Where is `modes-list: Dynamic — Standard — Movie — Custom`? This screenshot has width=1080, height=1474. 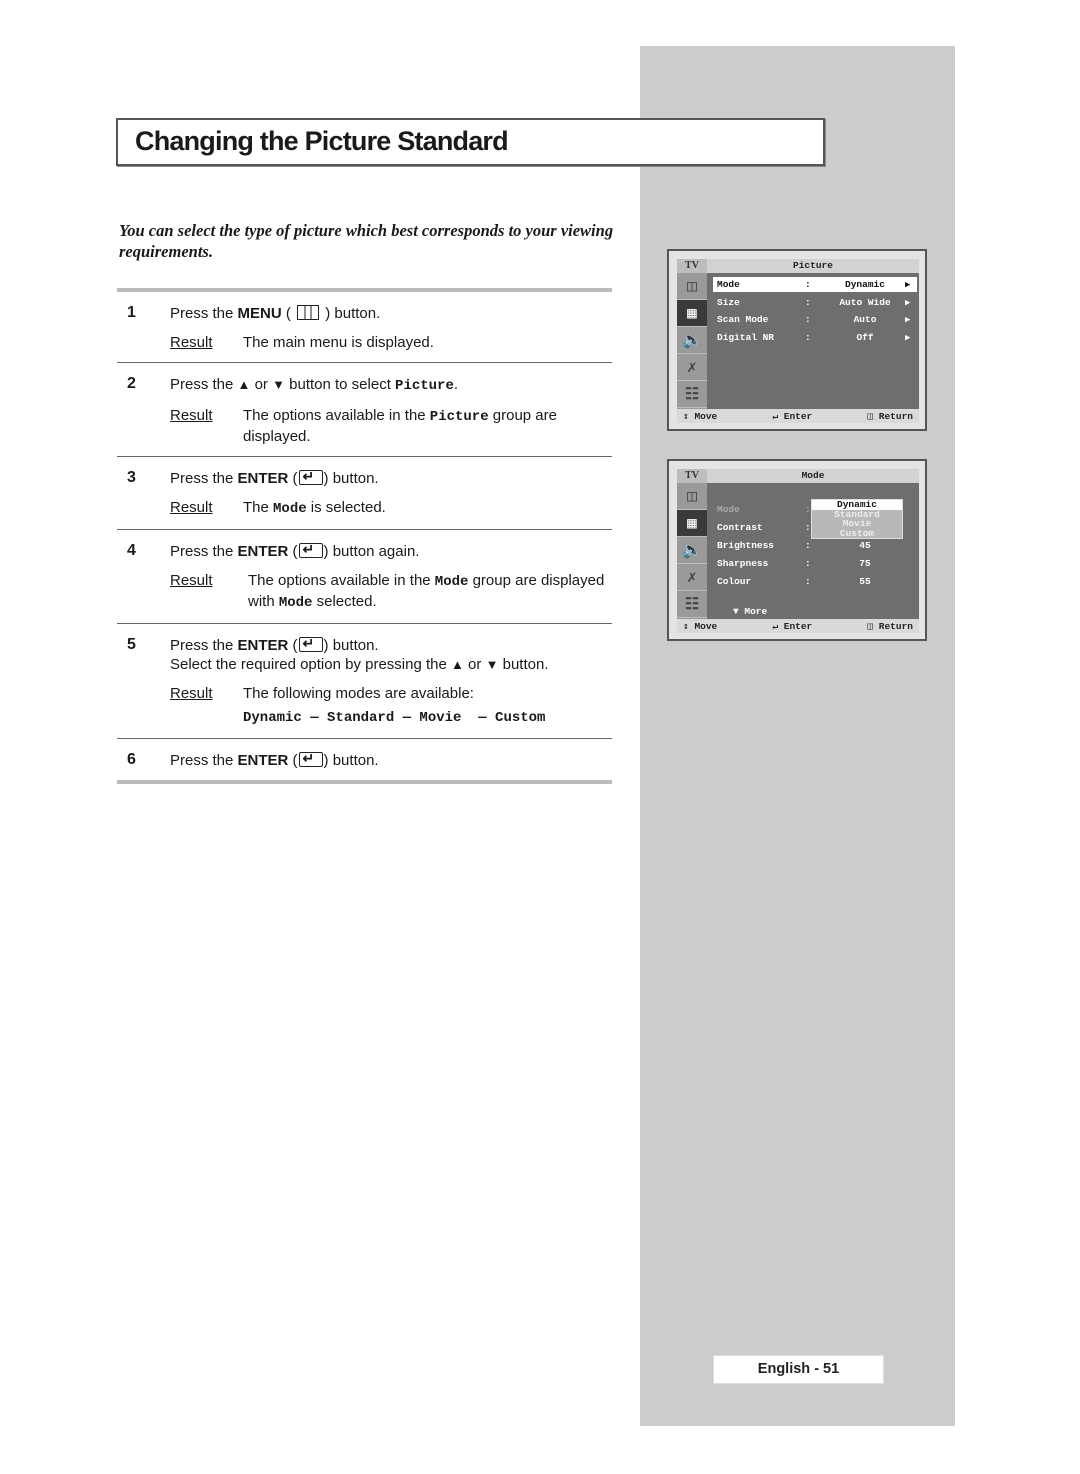 modes-list: Dynamic — Standard — Movie — Custom is located at coordinates (394, 718).